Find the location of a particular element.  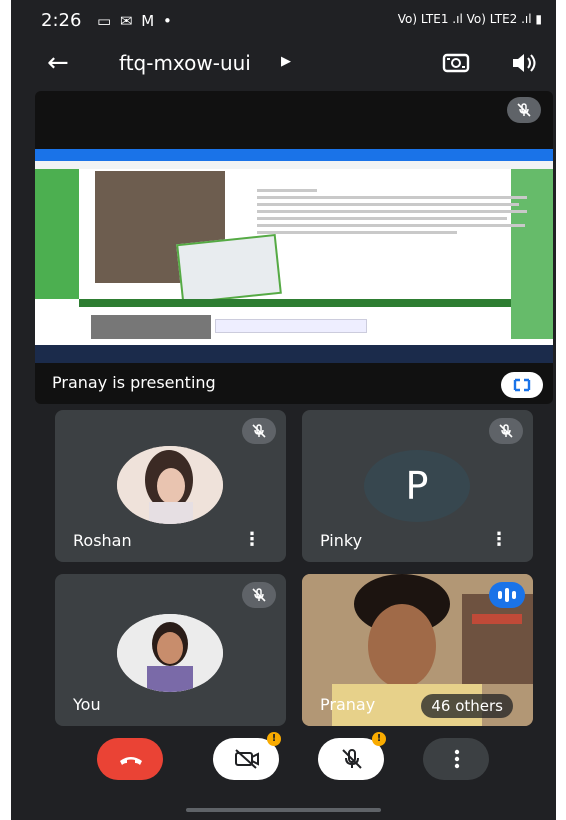

article-text is located at coordinates (393, 211).